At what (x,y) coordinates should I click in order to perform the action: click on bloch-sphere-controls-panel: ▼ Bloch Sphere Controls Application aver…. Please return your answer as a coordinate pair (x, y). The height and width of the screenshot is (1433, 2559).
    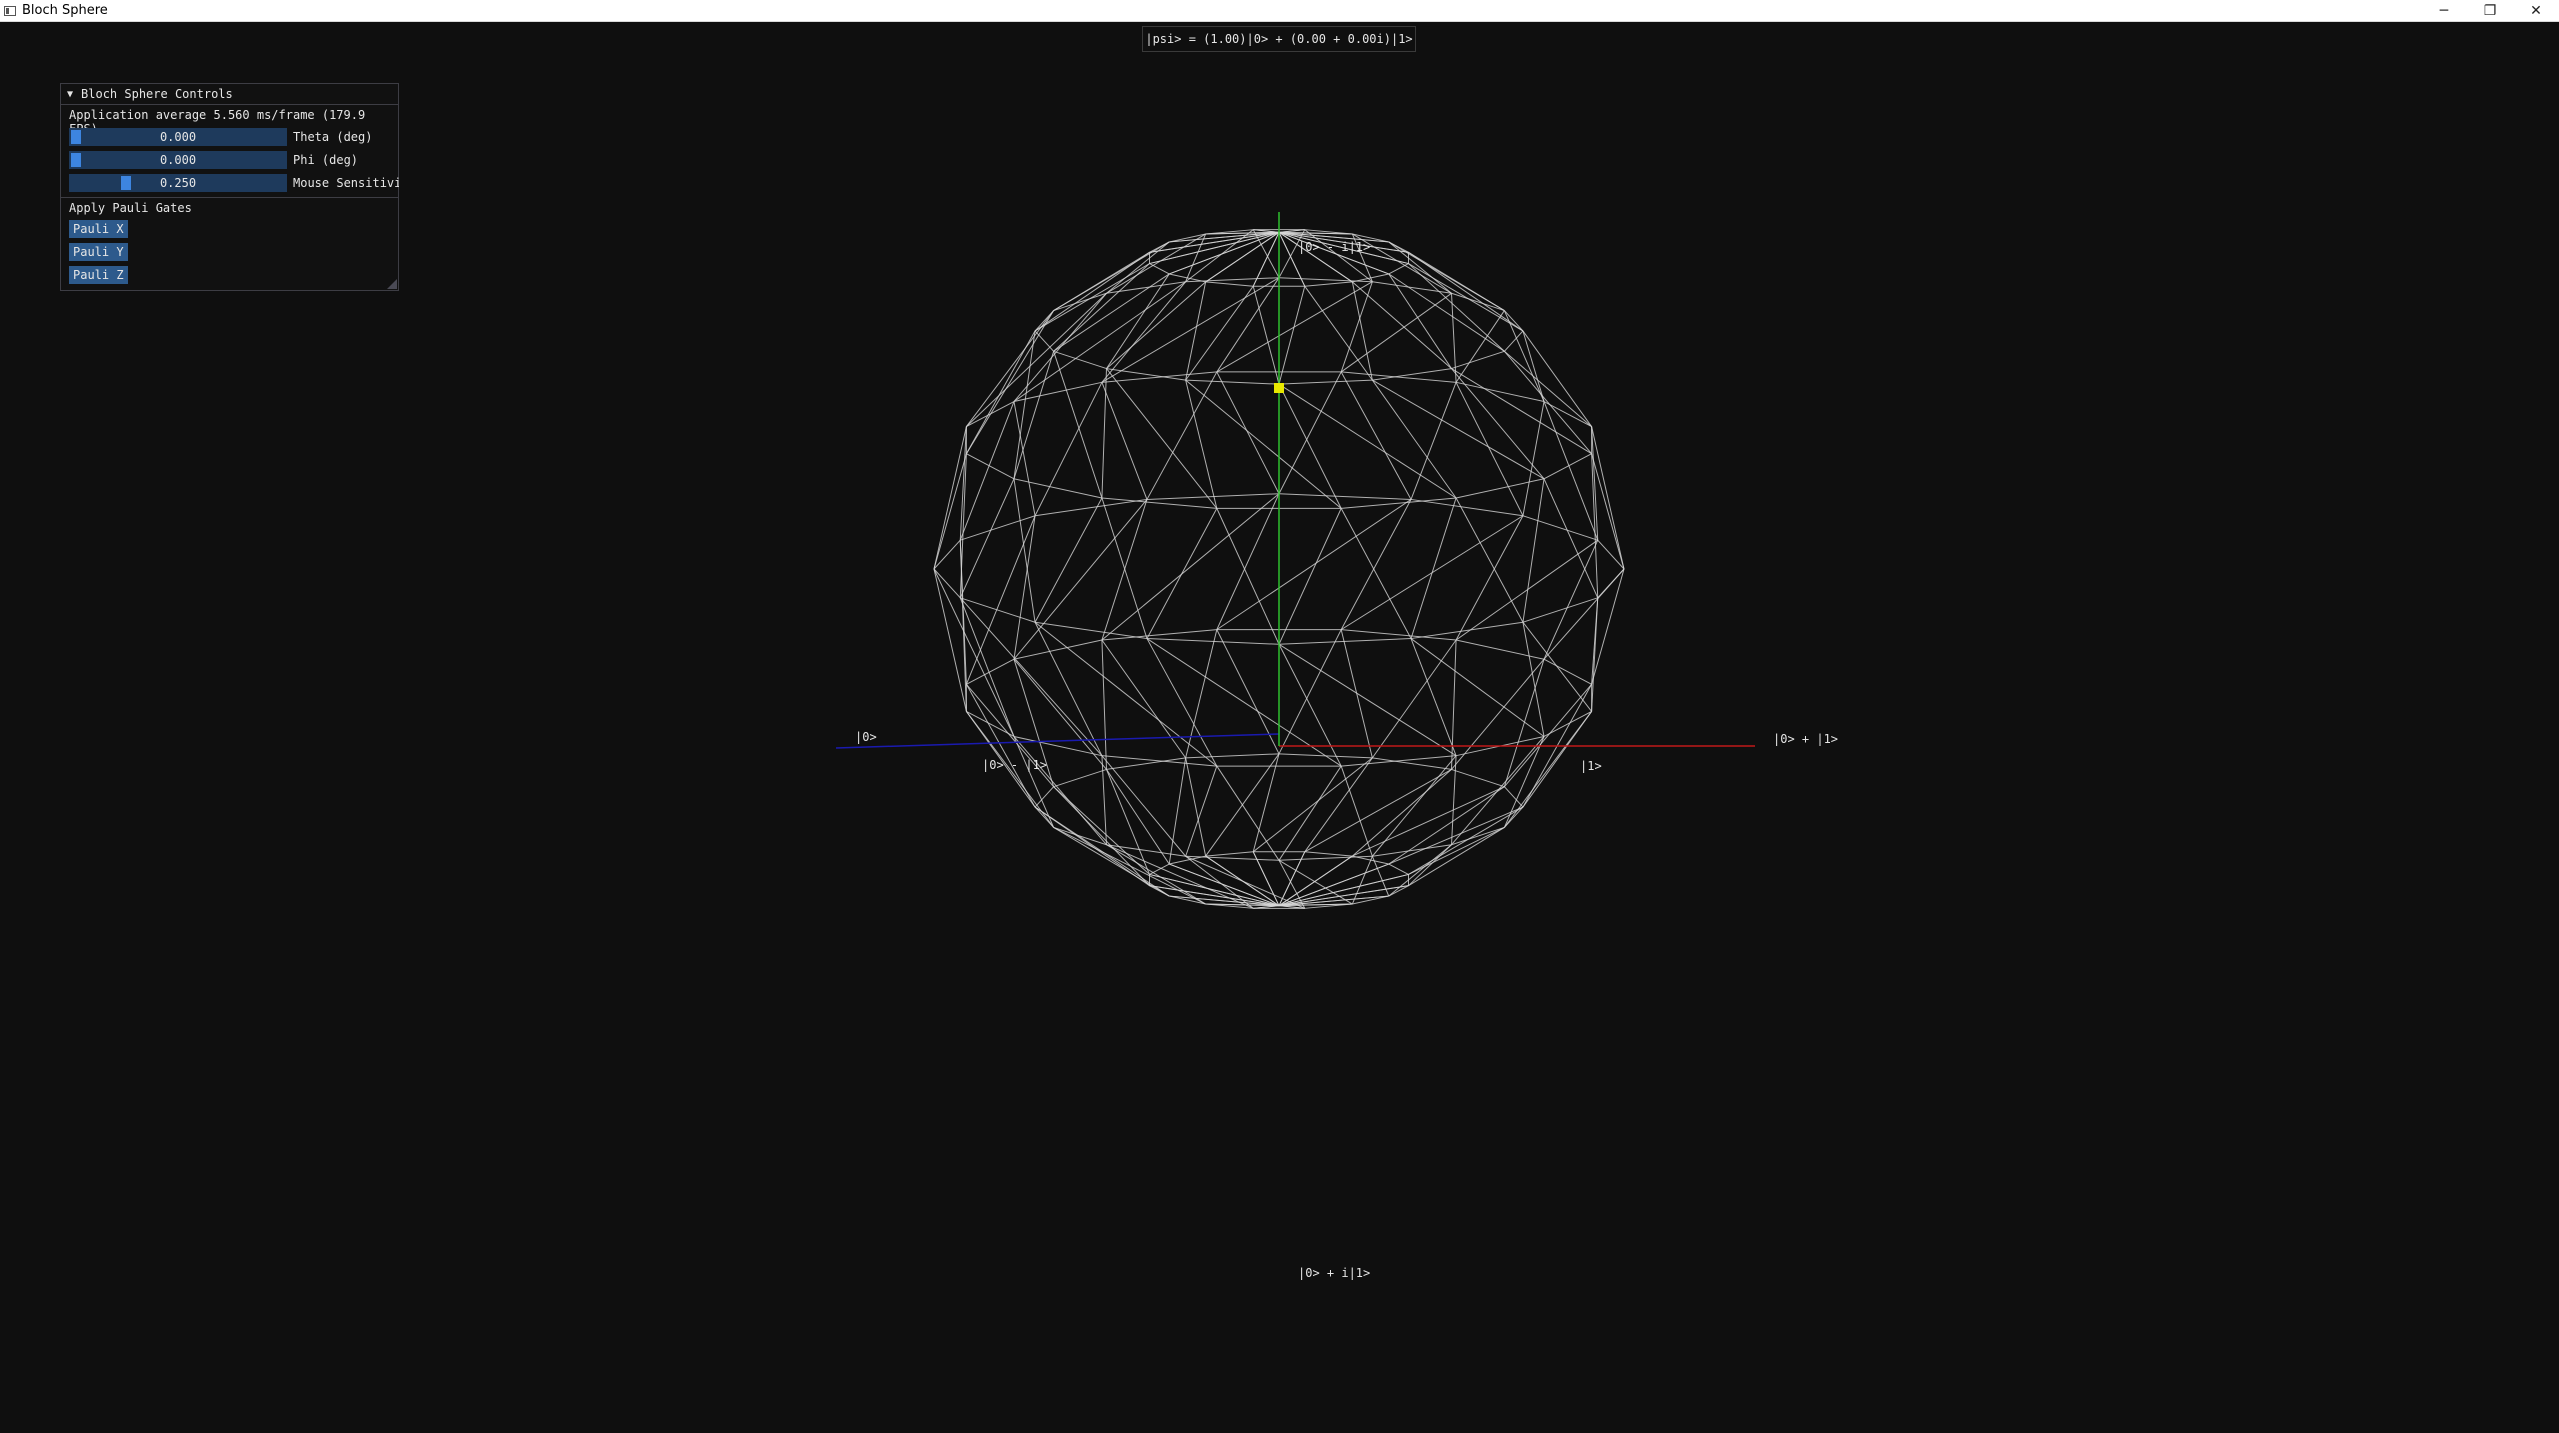
    Looking at the image, I should click on (229, 187).